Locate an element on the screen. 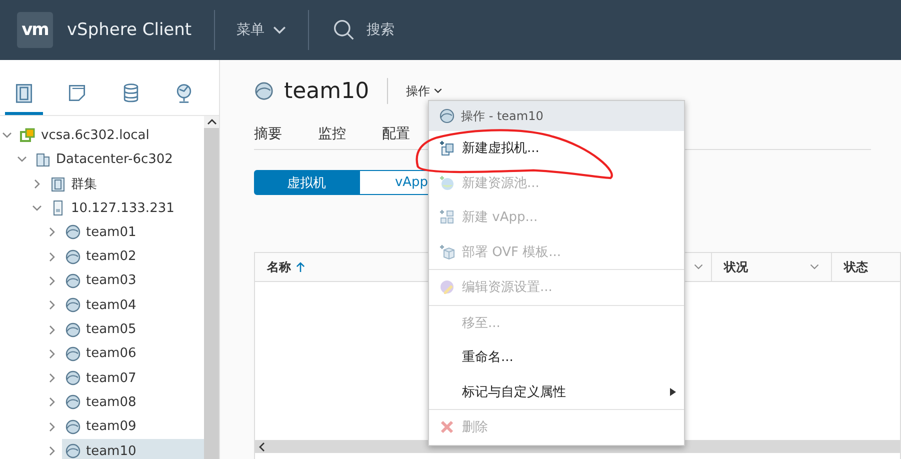  menu-title: 操作 - team10 is located at coordinates (502, 116).